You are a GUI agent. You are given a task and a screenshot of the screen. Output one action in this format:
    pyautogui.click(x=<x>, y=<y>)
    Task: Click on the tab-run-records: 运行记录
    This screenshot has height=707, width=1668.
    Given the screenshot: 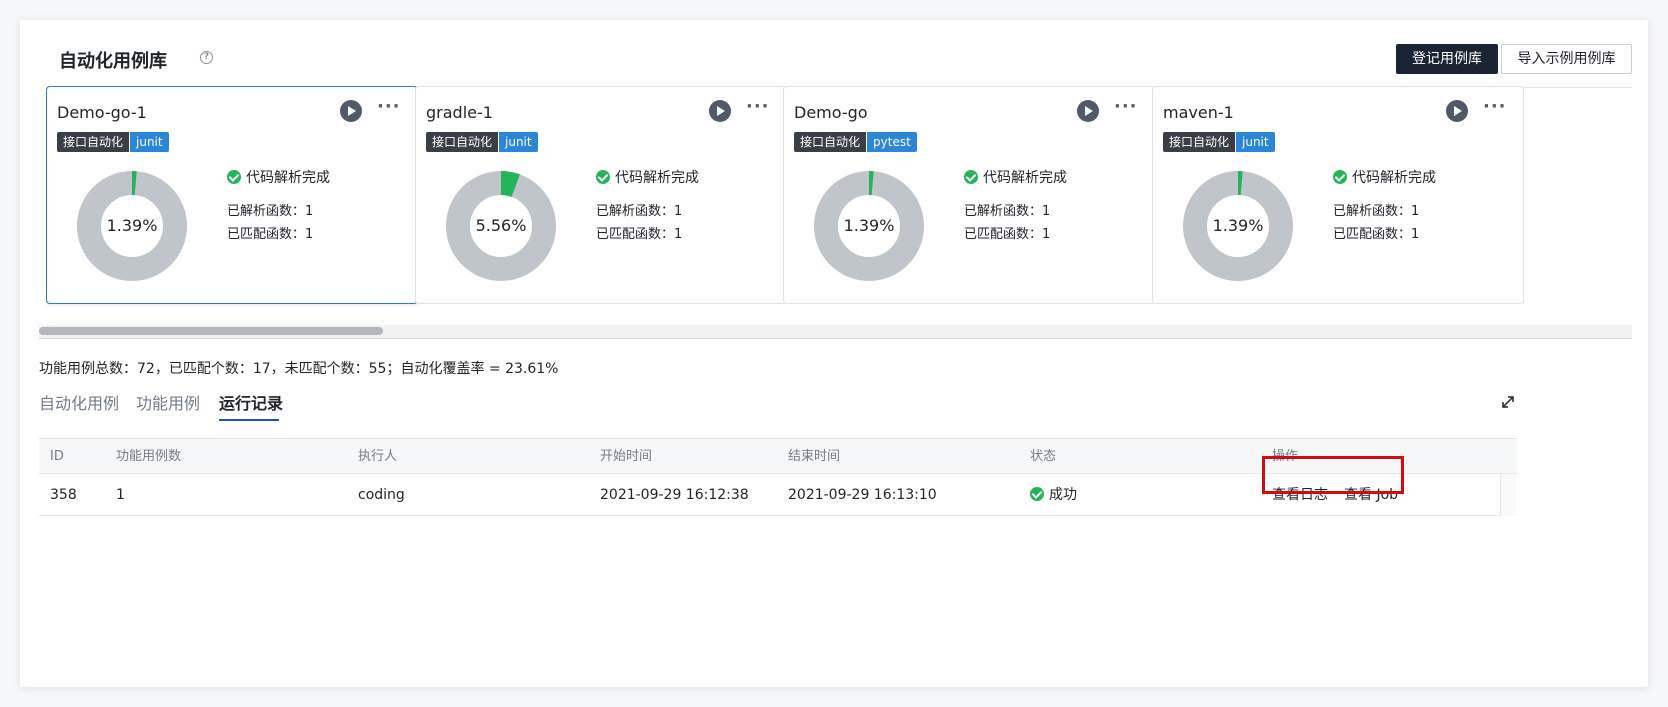 What is the action you would take?
    pyautogui.click(x=251, y=402)
    